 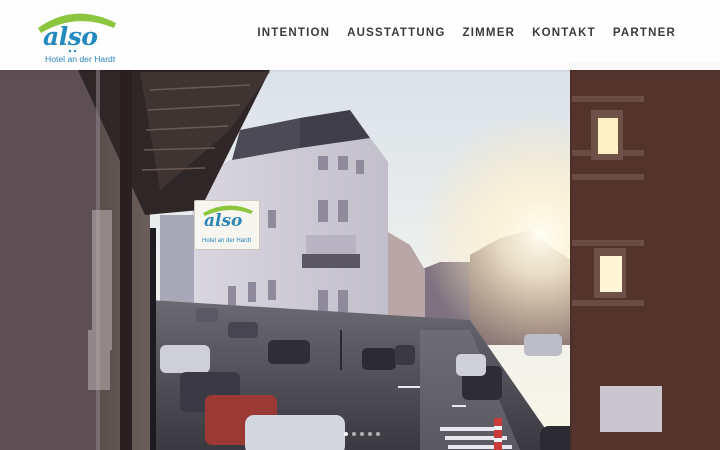 I want to click on nav-item-kontakt: KONTAKT, so click(x=564, y=33).